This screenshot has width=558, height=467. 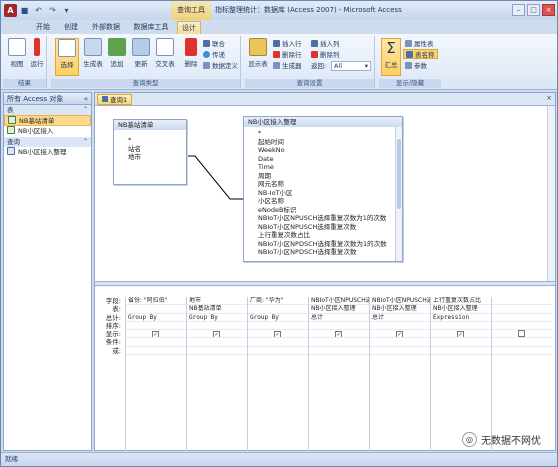 I want to click on table-nb-station-list: NB基站清单 * 站名 地市, so click(x=150, y=152).